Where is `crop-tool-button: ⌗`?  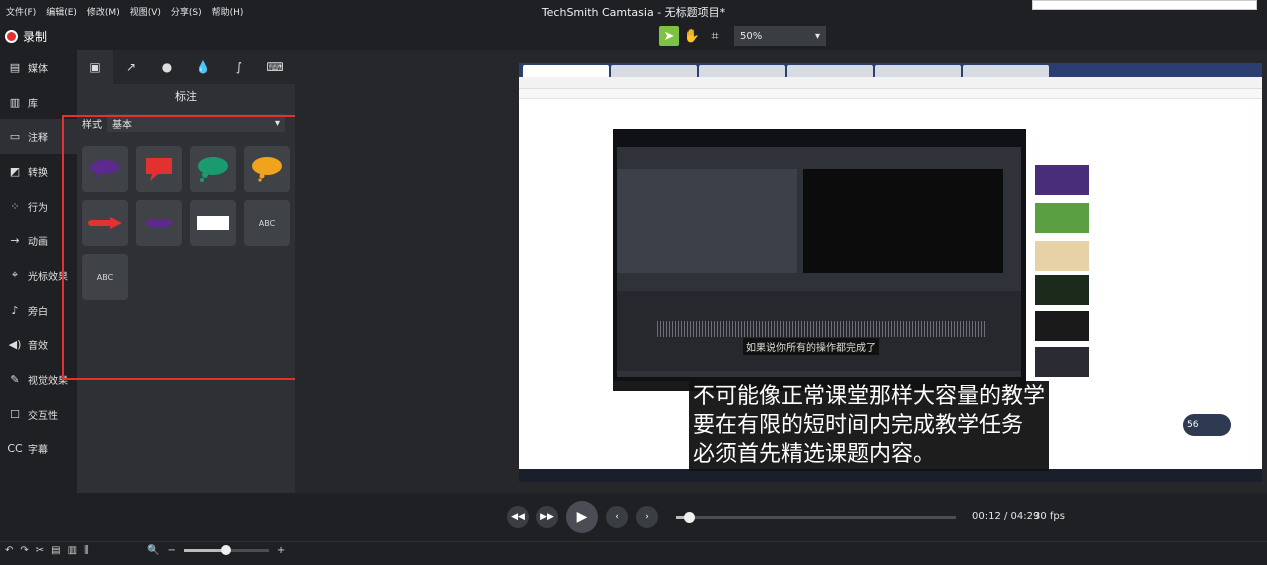 crop-tool-button: ⌗ is located at coordinates (715, 36).